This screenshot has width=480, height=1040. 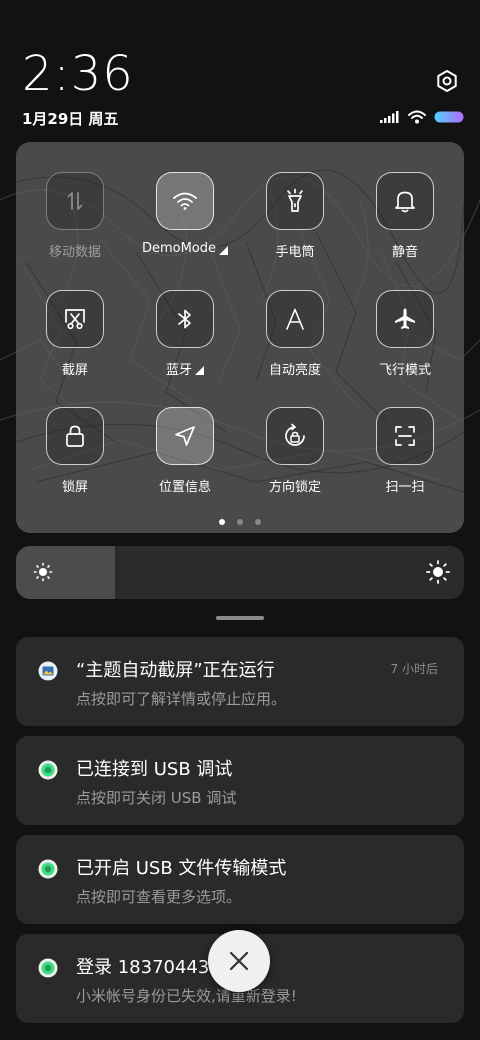 What do you see at coordinates (156, 798) in the screenshot?
I see `notification-text: 点按即可关闭 USB 调试` at bounding box center [156, 798].